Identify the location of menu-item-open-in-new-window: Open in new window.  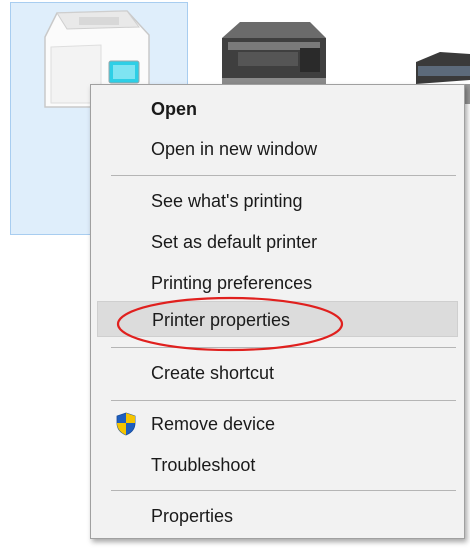
(277, 149).